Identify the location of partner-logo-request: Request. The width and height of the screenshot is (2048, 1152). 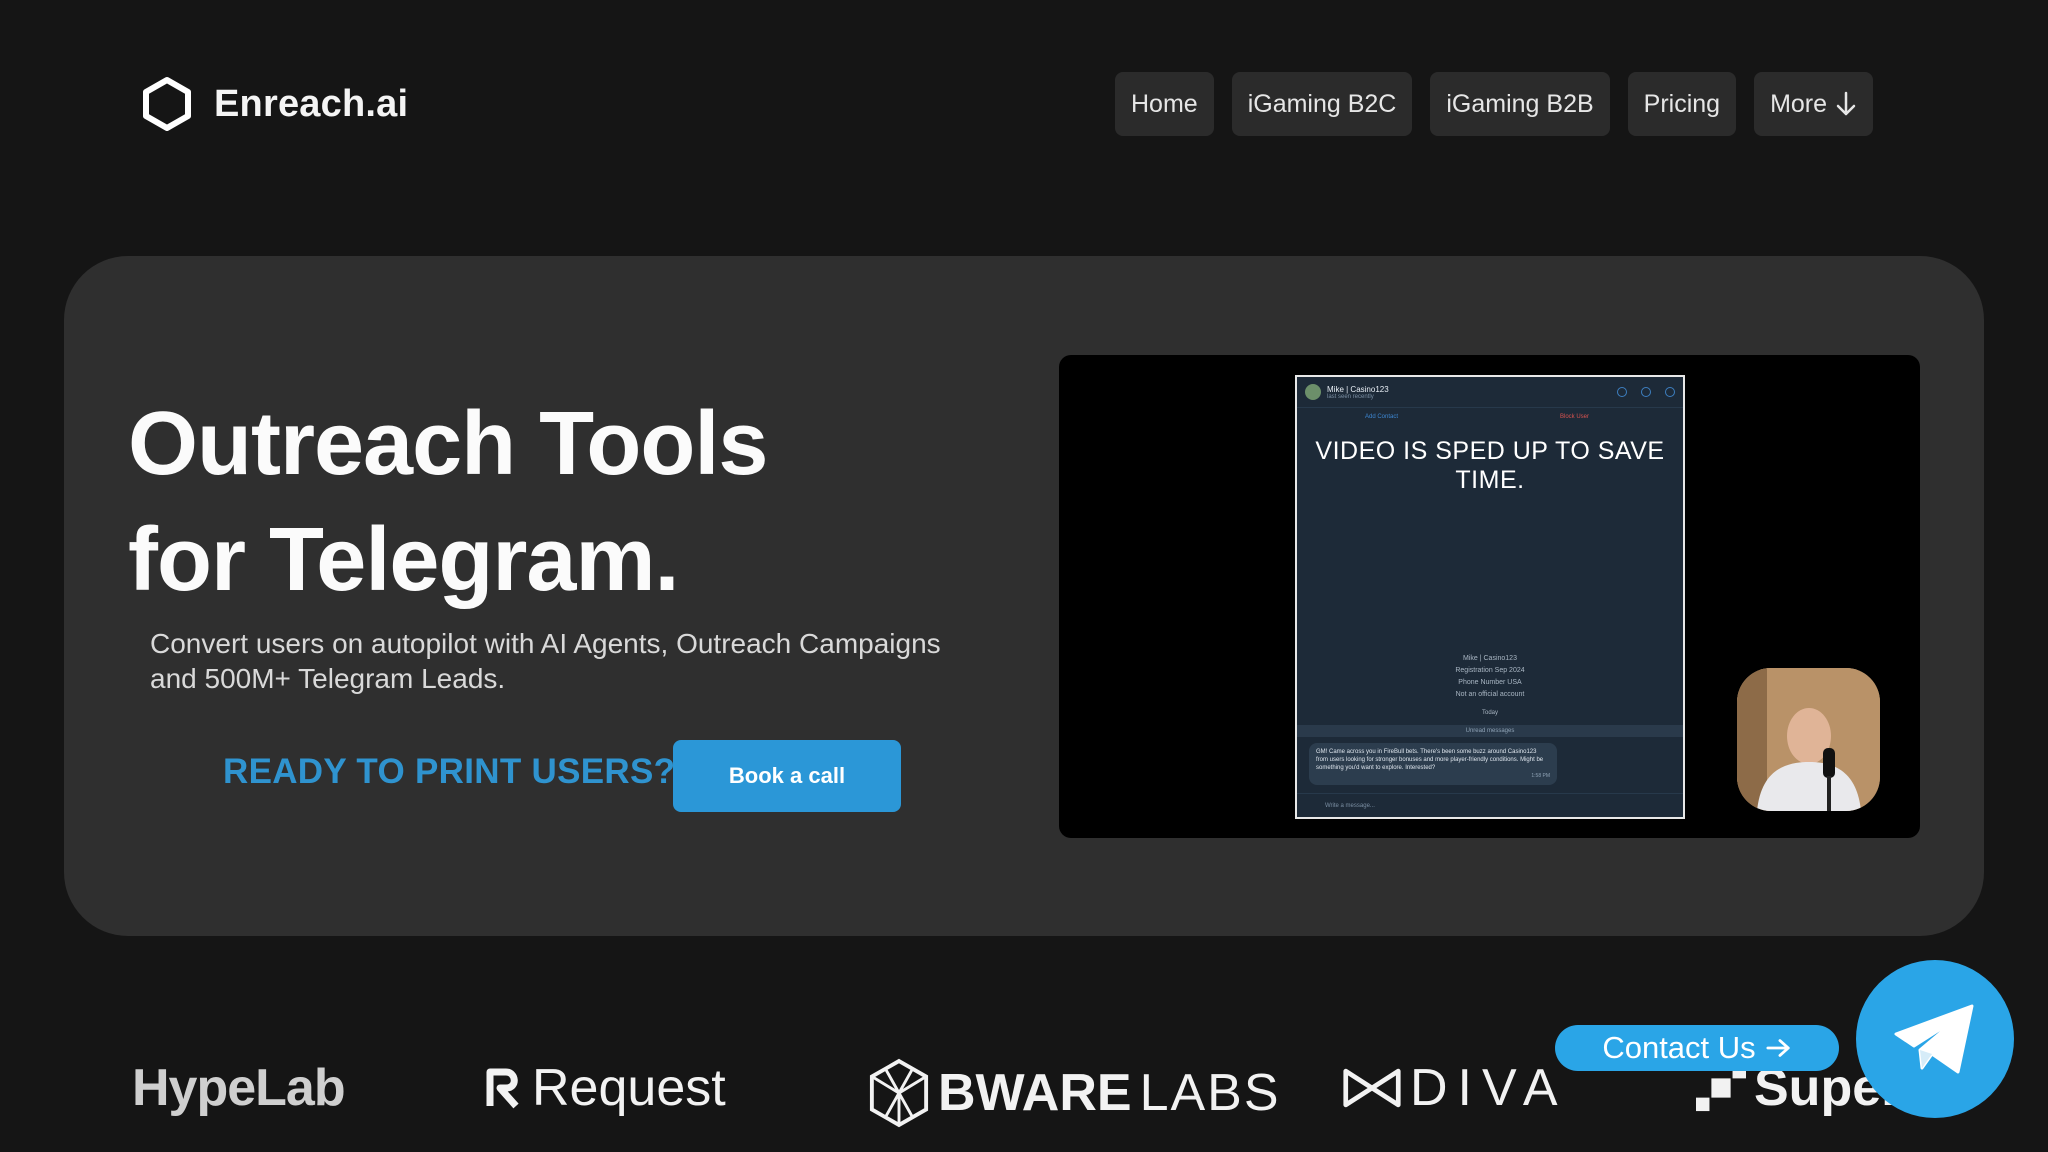
(605, 1088).